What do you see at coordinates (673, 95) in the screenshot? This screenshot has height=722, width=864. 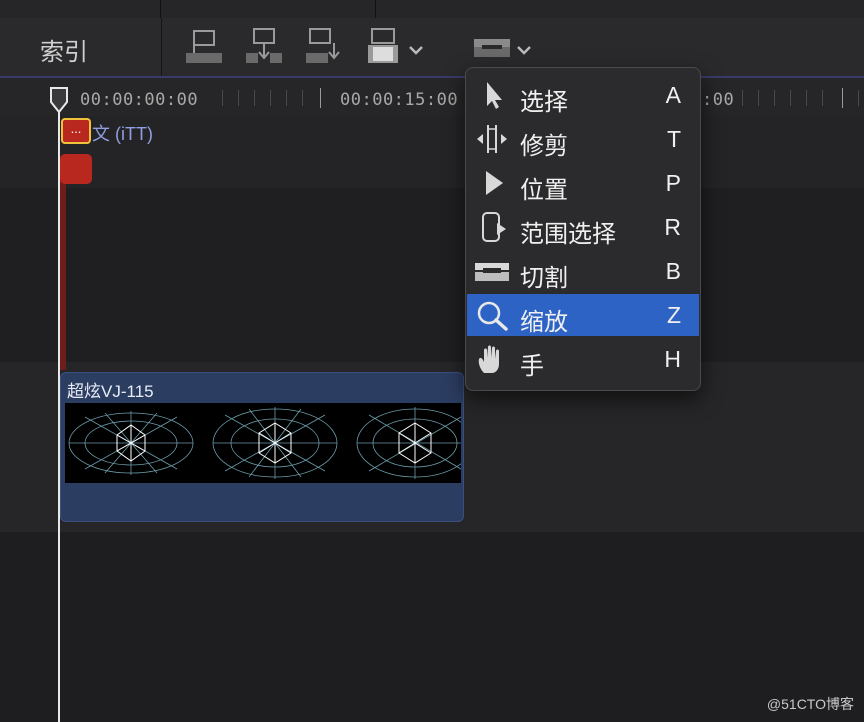 I see `menu-item-shortcut: A` at bounding box center [673, 95].